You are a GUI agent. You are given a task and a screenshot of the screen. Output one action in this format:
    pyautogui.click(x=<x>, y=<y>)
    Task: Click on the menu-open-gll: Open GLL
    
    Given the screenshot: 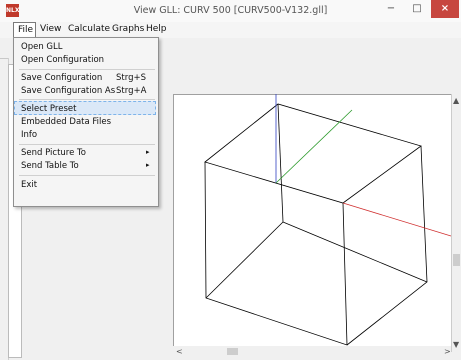 What is the action you would take?
    pyautogui.click(x=41, y=47)
    